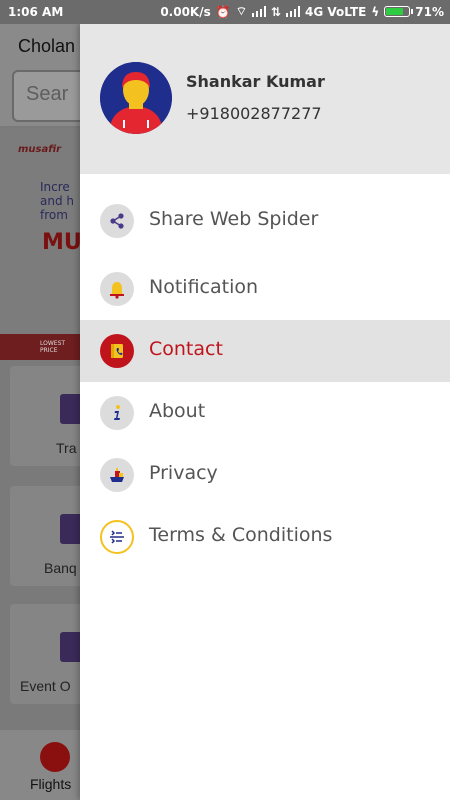  Describe the element at coordinates (45, 686) in the screenshot. I see `card-label: Event O` at that location.